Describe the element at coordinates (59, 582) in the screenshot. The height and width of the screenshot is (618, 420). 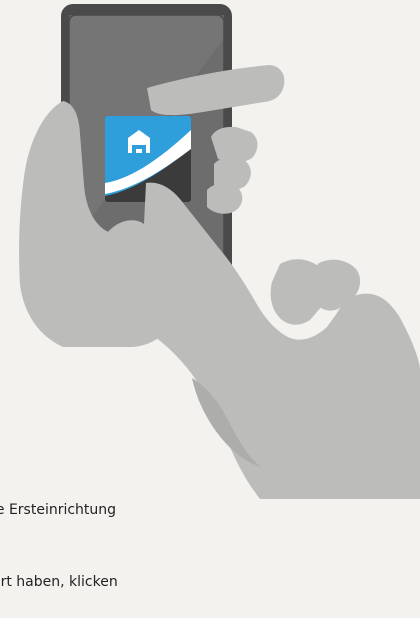
I see `instruction-line-2: ert haben, klicken` at that location.